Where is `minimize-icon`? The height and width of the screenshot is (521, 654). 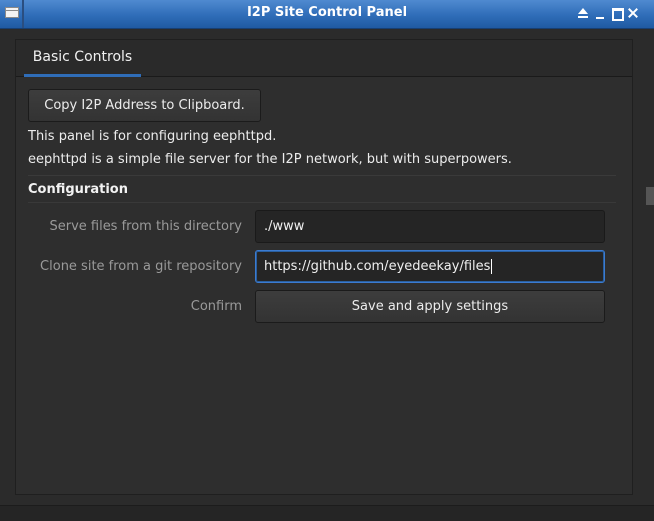
minimize-icon is located at coordinates (600, 13).